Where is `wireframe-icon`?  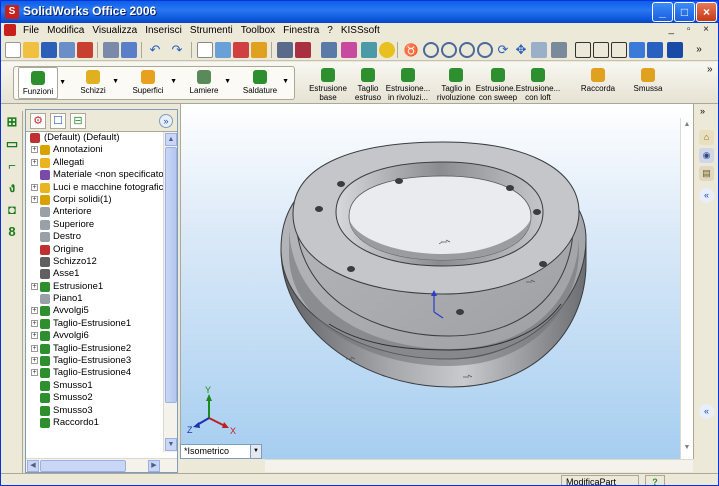 wireframe-icon is located at coordinates (583, 50).